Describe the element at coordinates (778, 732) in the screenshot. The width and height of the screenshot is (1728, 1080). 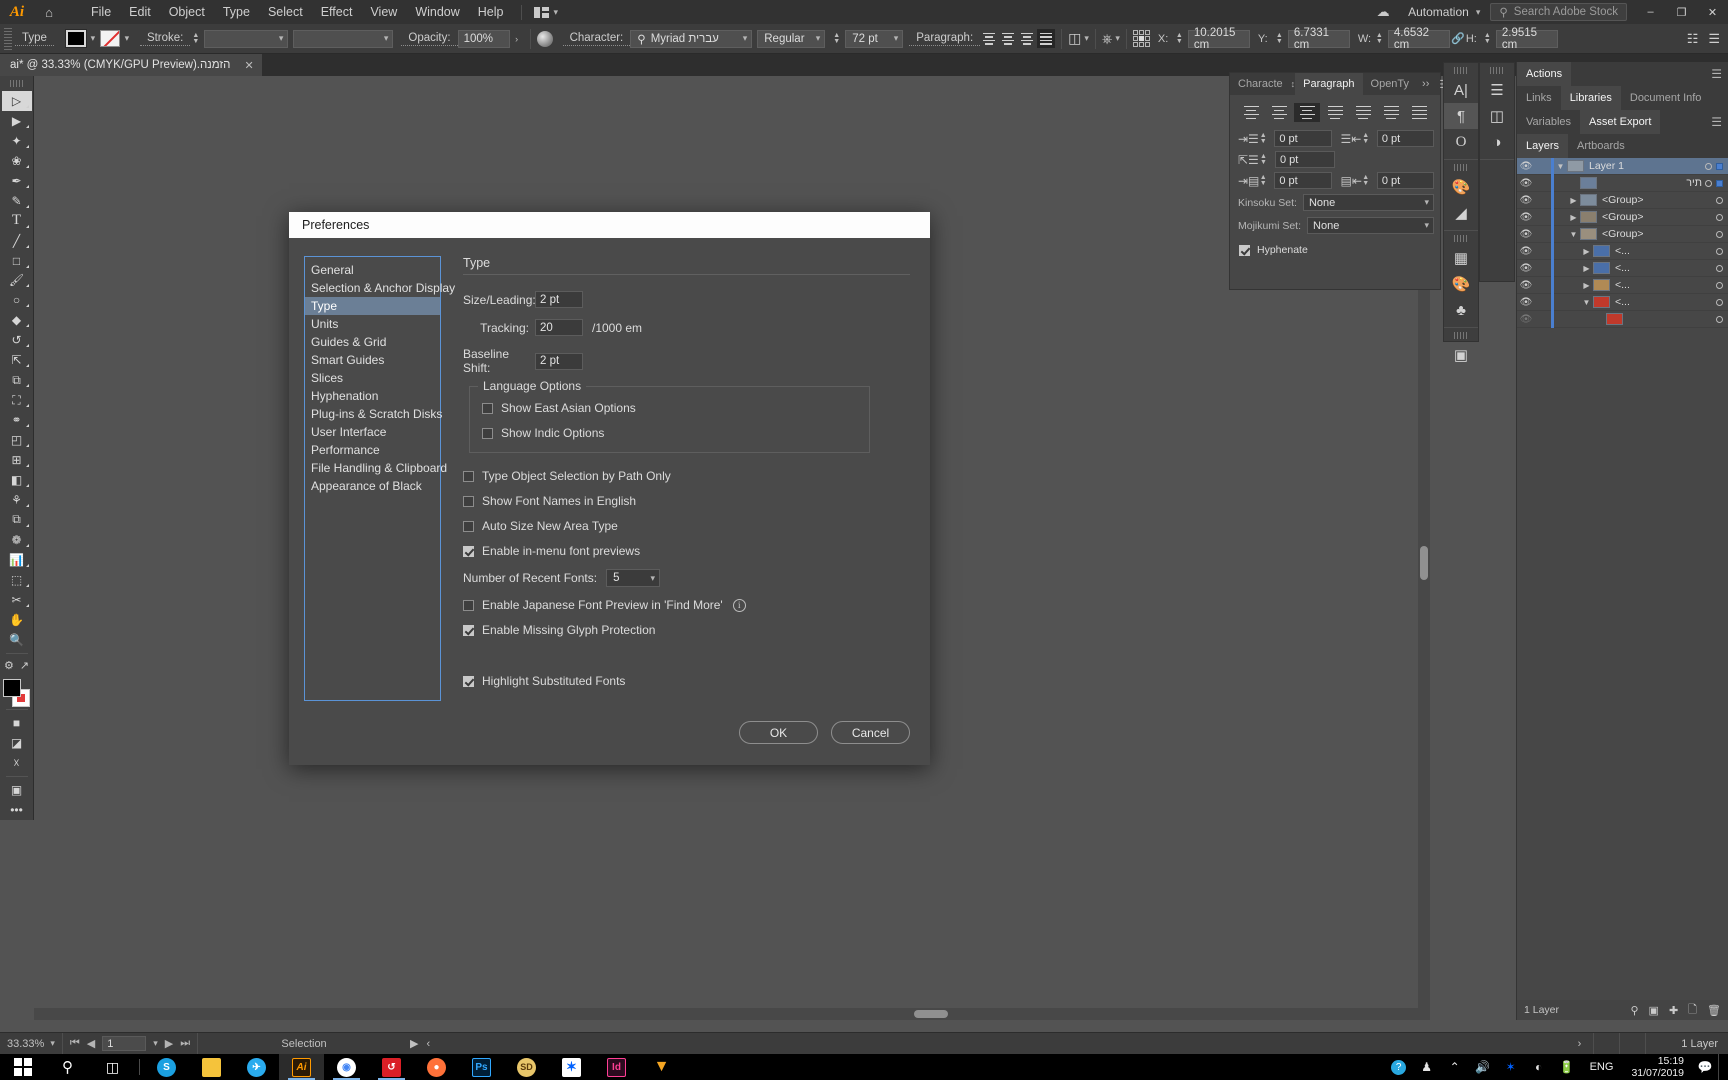
I see `ok-button: OK` at that location.